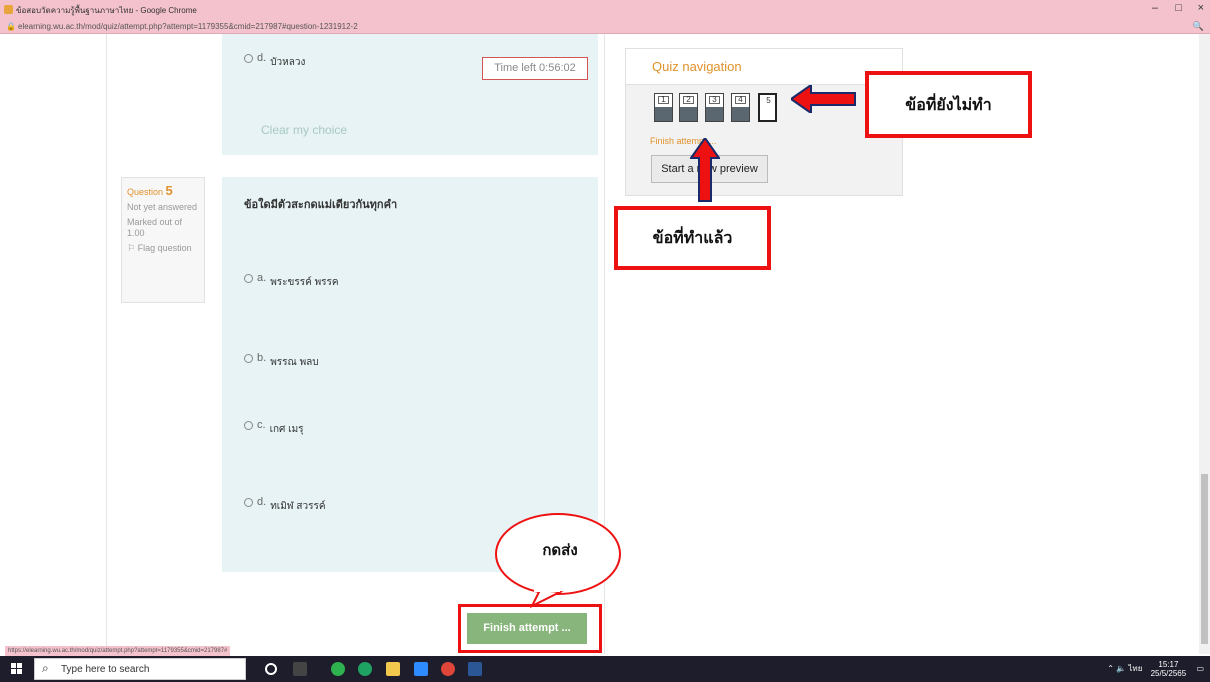 This screenshot has width=1210, height=682. Describe the element at coordinates (1201, 8) in the screenshot. I see `close-button: ×` at that location.